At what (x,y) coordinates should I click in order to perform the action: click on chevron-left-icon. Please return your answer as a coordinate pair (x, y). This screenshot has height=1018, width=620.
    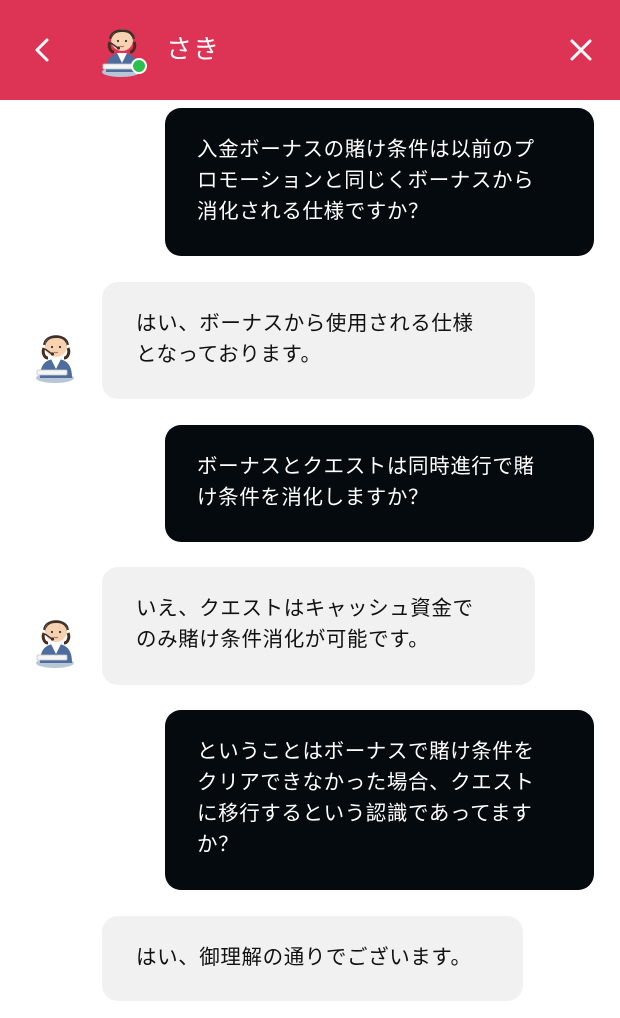
    Looking at the image, I should click on (42, 50).